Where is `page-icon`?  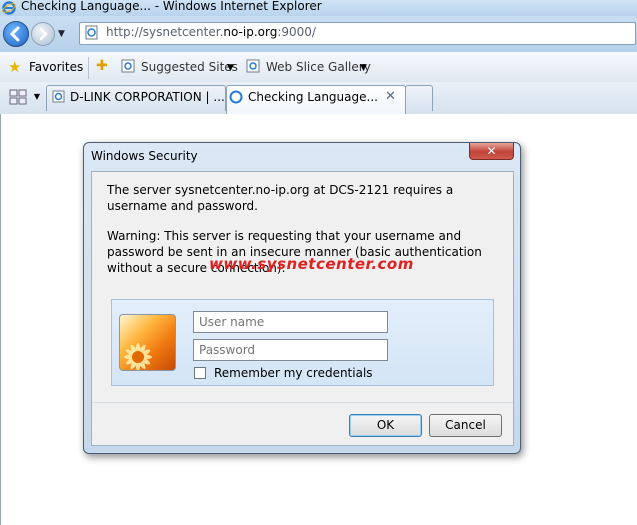 page-icon is located at coordinates (91, 32).